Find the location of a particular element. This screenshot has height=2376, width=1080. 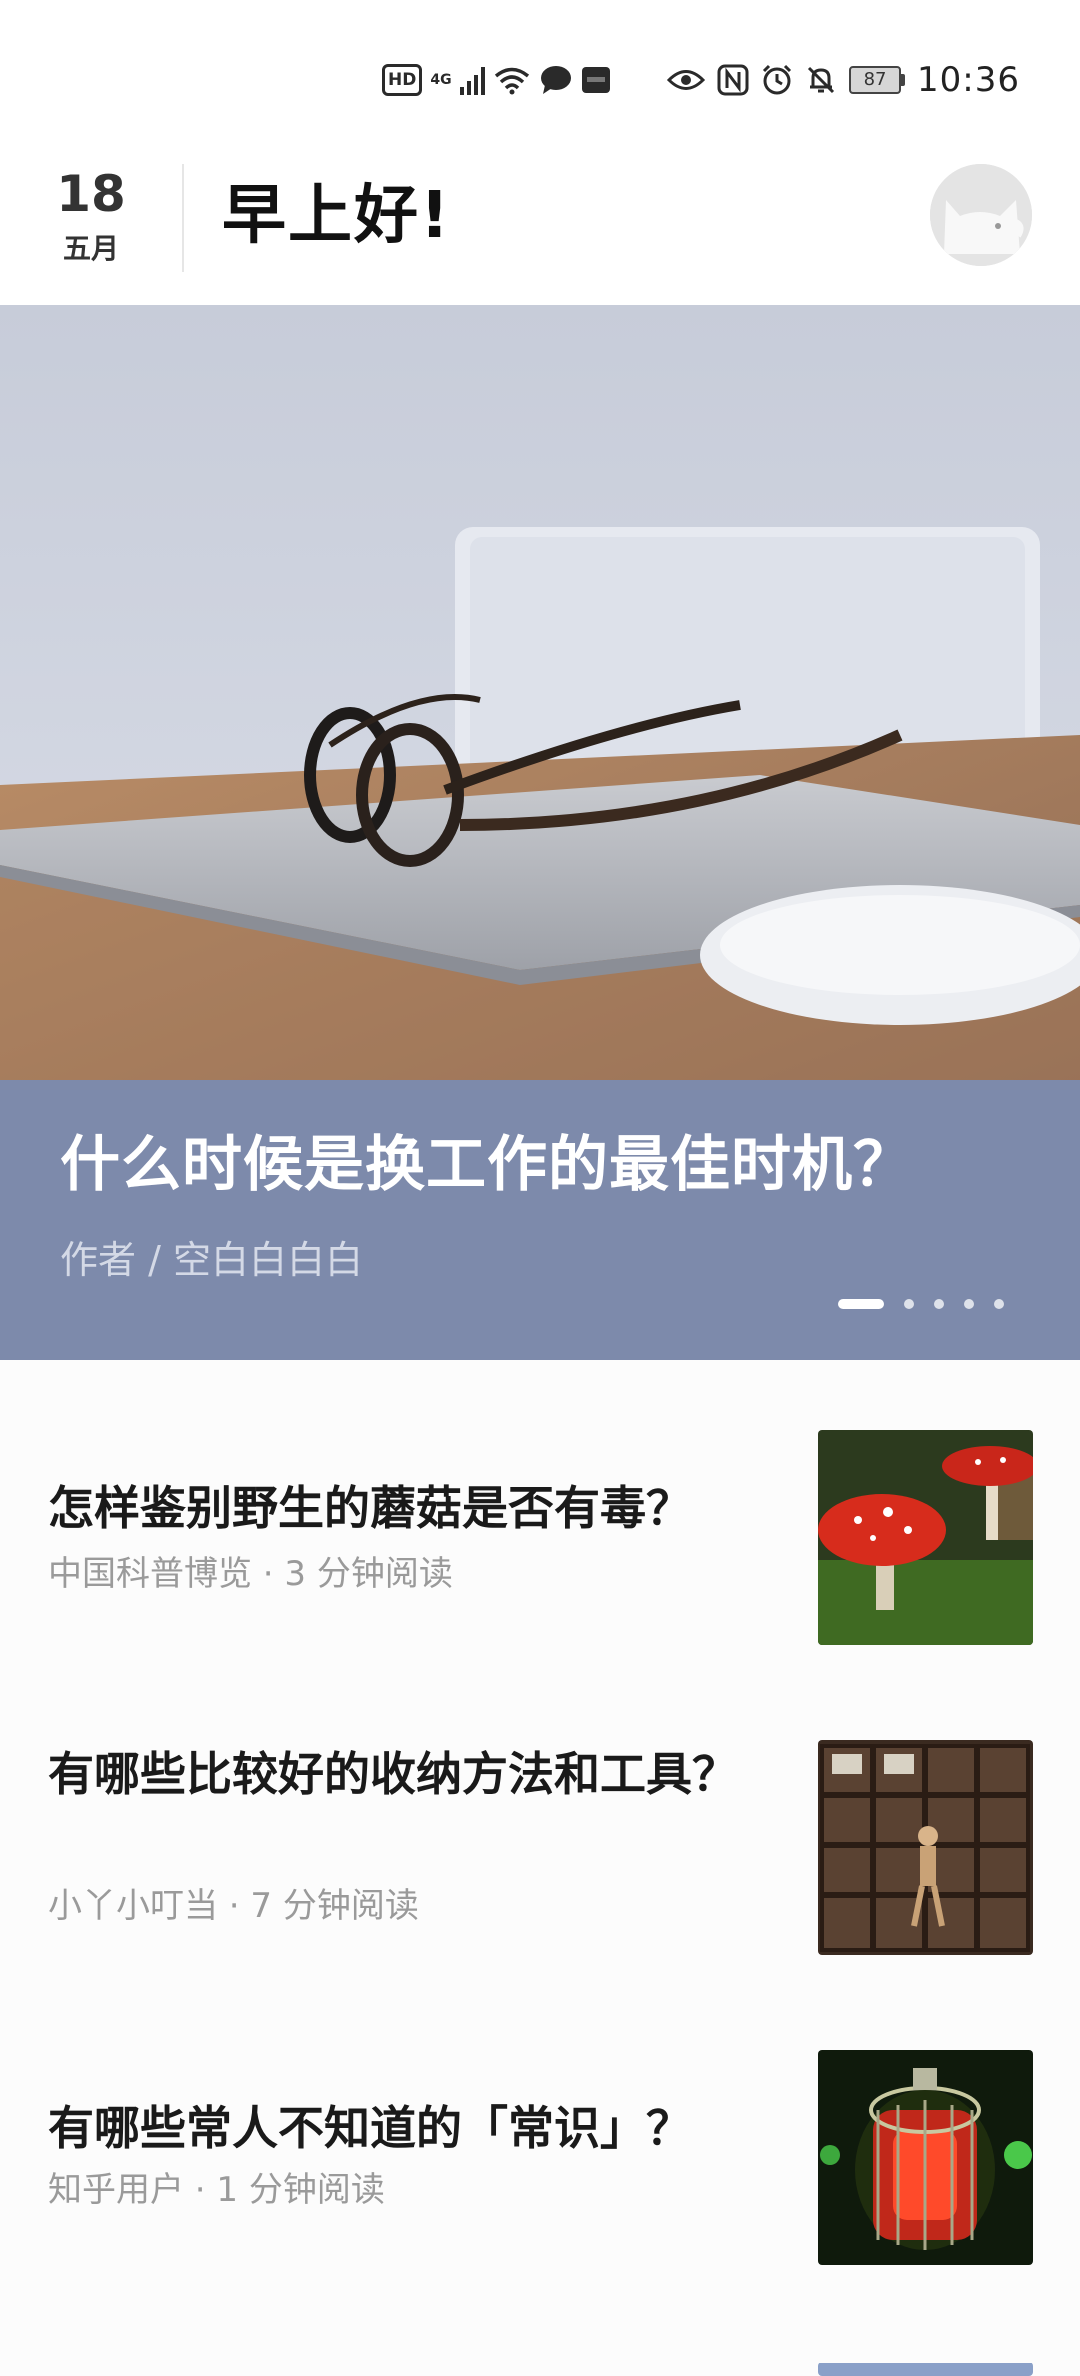

alarm-icon is located at coordinates (777, 79).